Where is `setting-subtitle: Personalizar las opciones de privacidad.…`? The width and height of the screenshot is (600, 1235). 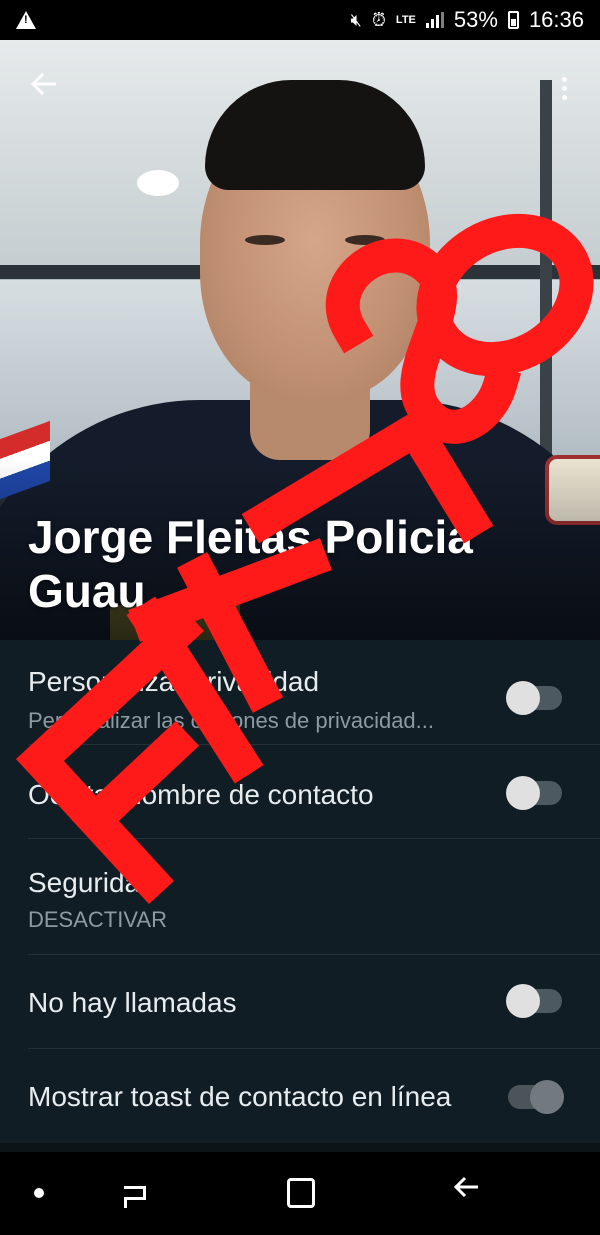 setting-subtitle: Personalizar las opciones de privacidad.… is located at coordinates (231, 720).